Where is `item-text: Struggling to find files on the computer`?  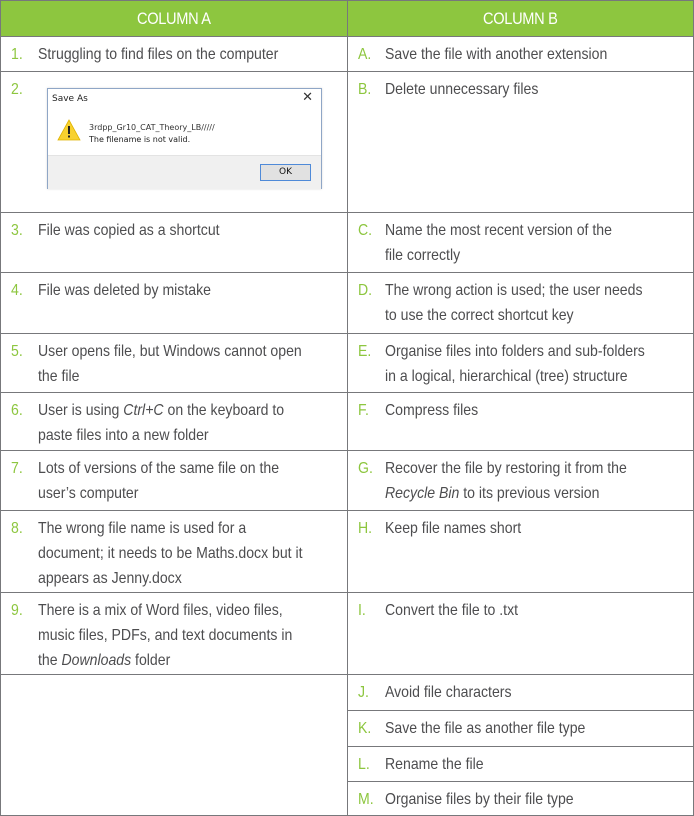
item-text: Struggling to find files on the computer is located at coordinates (158, 54).